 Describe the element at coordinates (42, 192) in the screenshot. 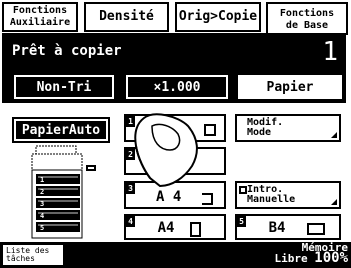

I see `tray-number: 2` at that location.